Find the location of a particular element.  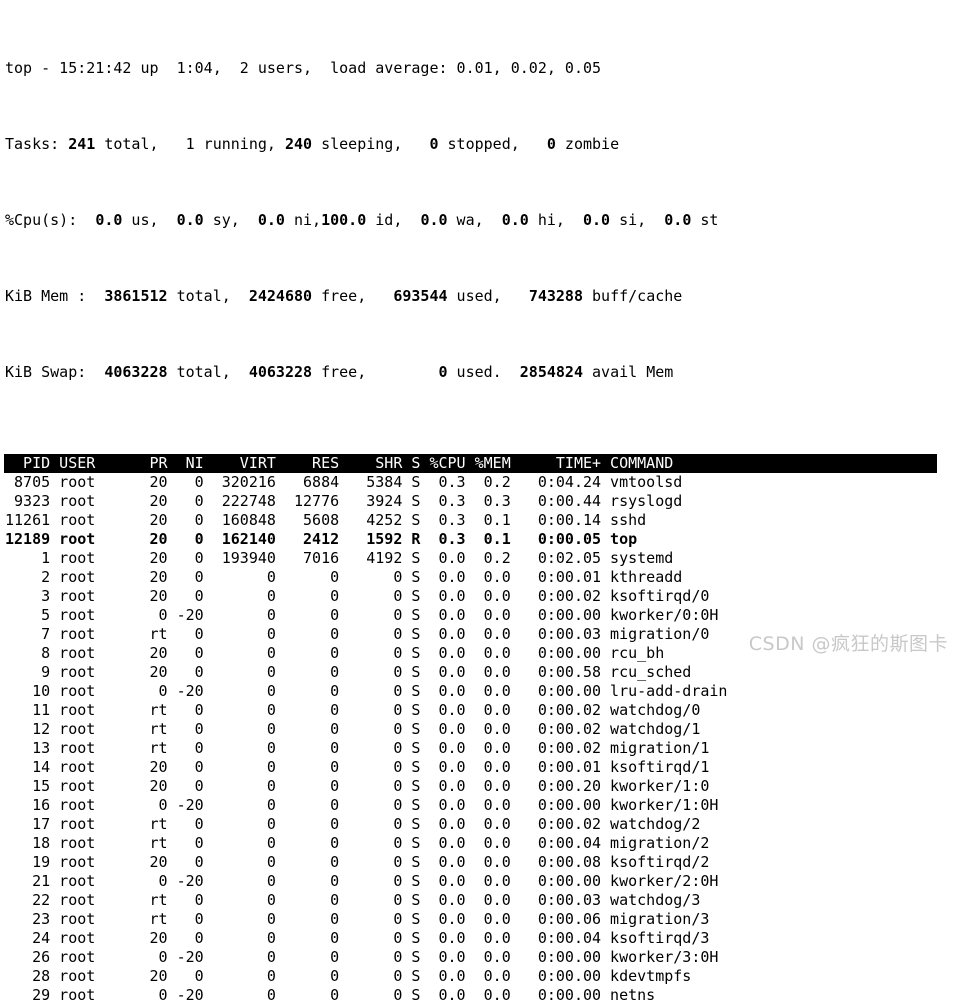

swap-free-value: 4063228 is located at coordinates (280, 372).